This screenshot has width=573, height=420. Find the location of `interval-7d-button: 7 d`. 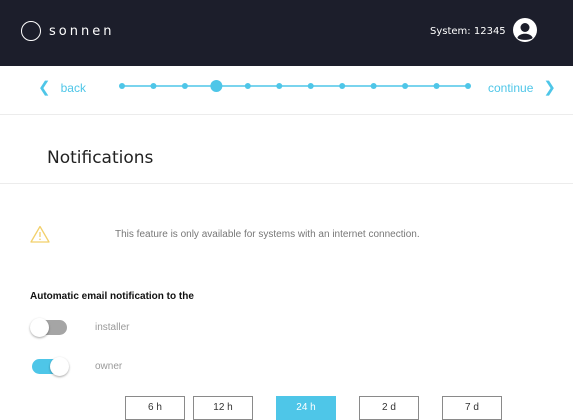

interval-7d-button: 7 d is located at coordinates (472, 408).